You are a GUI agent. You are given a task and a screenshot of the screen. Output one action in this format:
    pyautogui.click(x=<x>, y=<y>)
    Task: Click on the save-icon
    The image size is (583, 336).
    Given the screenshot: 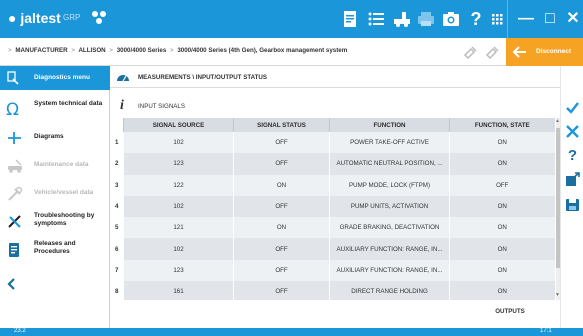 What is the action you would take?
    pyautogui.click(x=572, y=204)
    